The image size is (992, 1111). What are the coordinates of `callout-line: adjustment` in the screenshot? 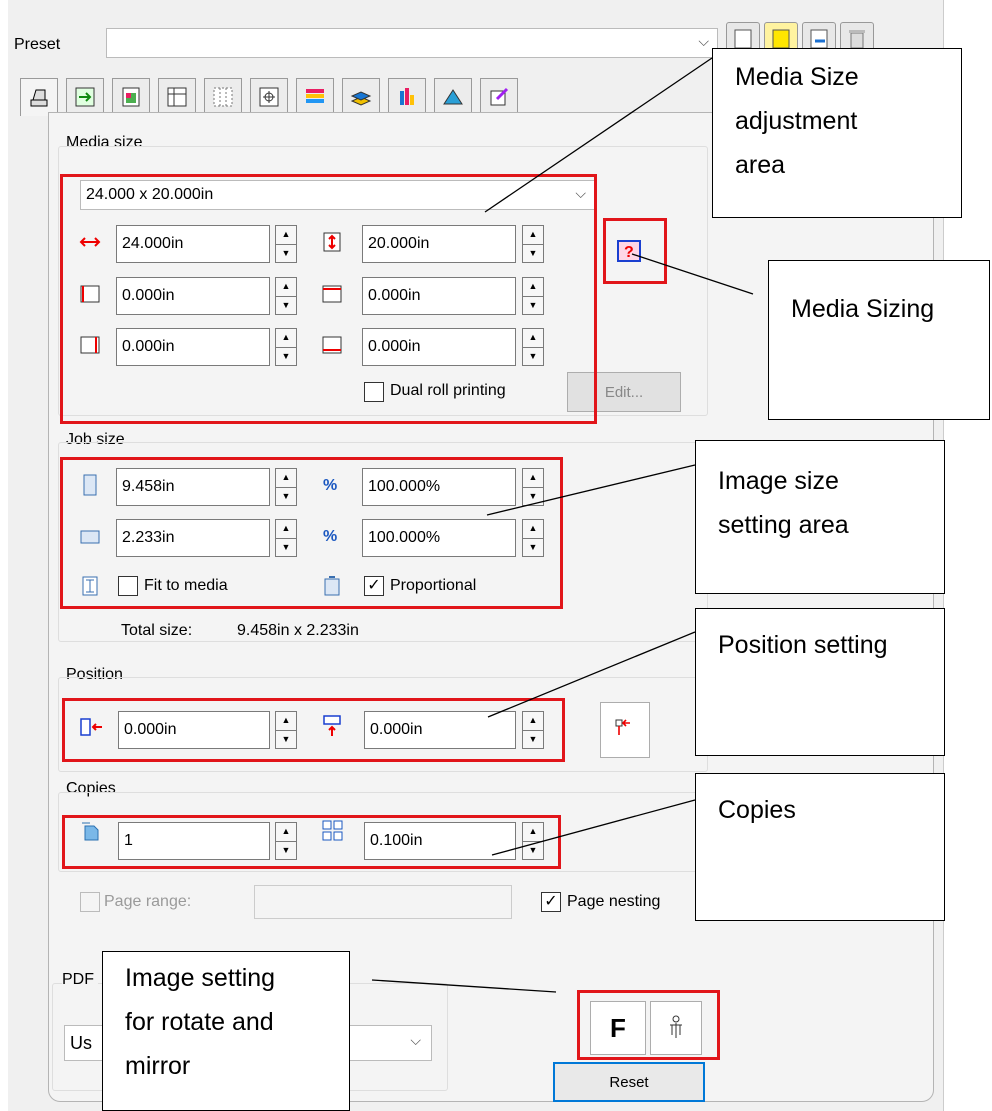 It's located at (796, 121).